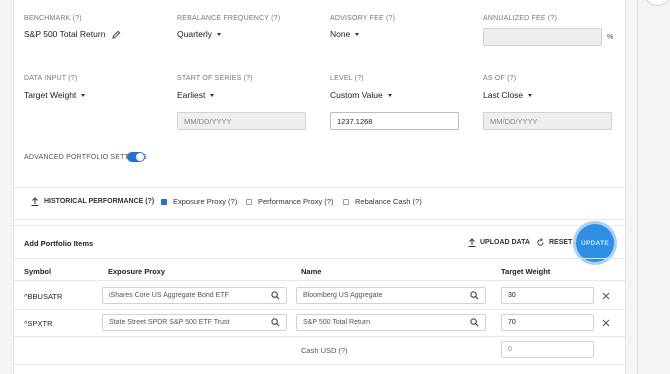  Describe the element at coordinates (136, 157) in the screenshot. I see `advanced-settings-toggle` at that location.